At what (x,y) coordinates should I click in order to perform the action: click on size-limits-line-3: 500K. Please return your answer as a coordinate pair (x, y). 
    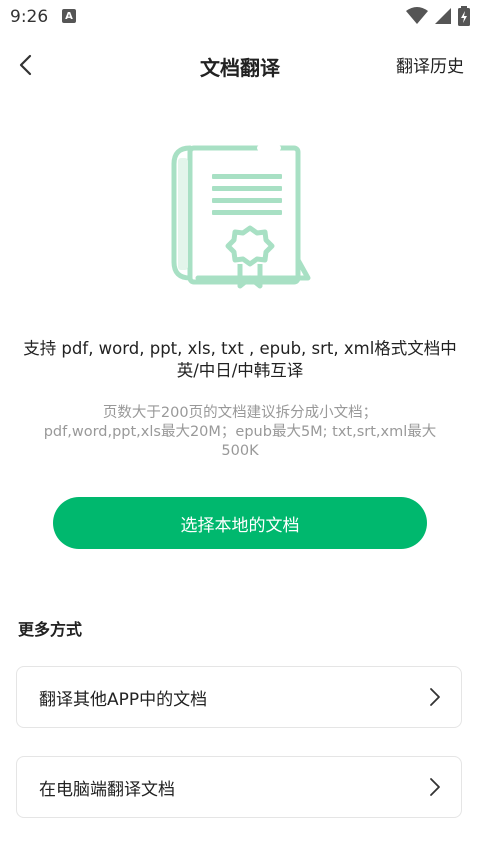
    Looking at the image, I should click on (240, 451).